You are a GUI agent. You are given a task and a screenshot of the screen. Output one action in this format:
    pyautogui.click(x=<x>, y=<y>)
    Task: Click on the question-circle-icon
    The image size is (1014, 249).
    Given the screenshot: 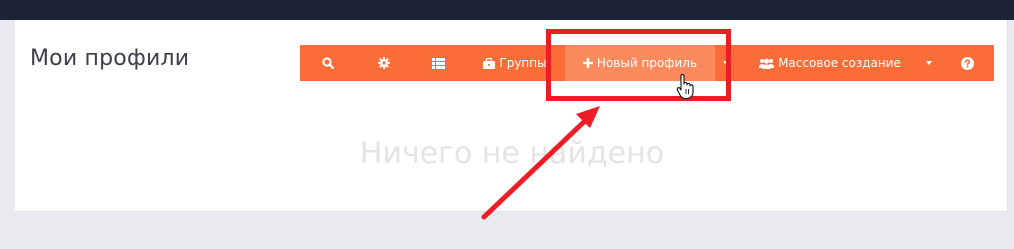 What is the action you would take?
    pyautogui.click(x=967, y=63)
    